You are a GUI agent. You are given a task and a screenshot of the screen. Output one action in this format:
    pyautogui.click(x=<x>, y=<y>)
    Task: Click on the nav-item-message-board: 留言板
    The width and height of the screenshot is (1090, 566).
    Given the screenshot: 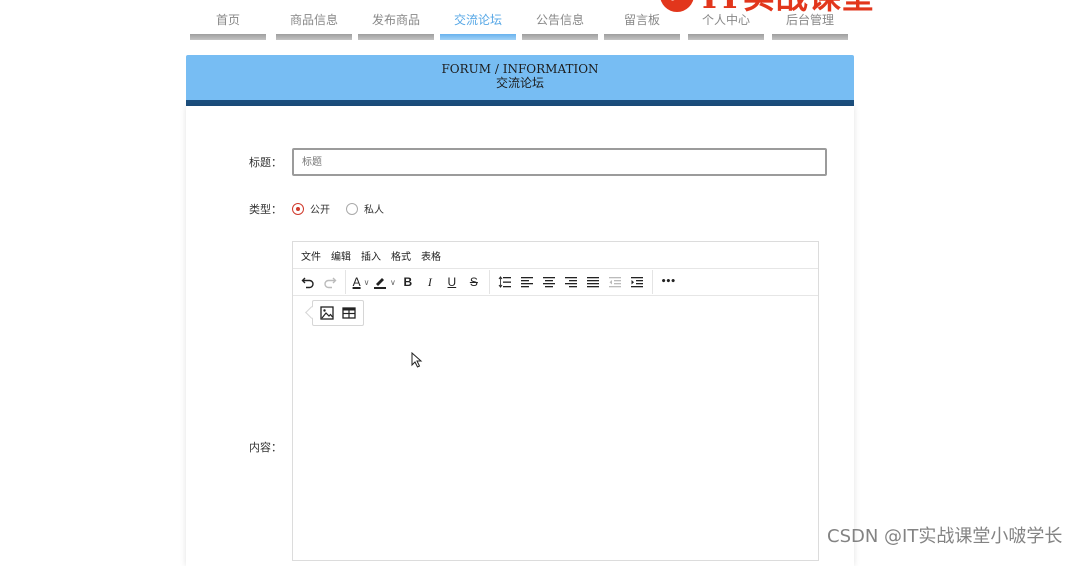 What is the action you would take?
    pyautogui.click(x=642, y=26)
    